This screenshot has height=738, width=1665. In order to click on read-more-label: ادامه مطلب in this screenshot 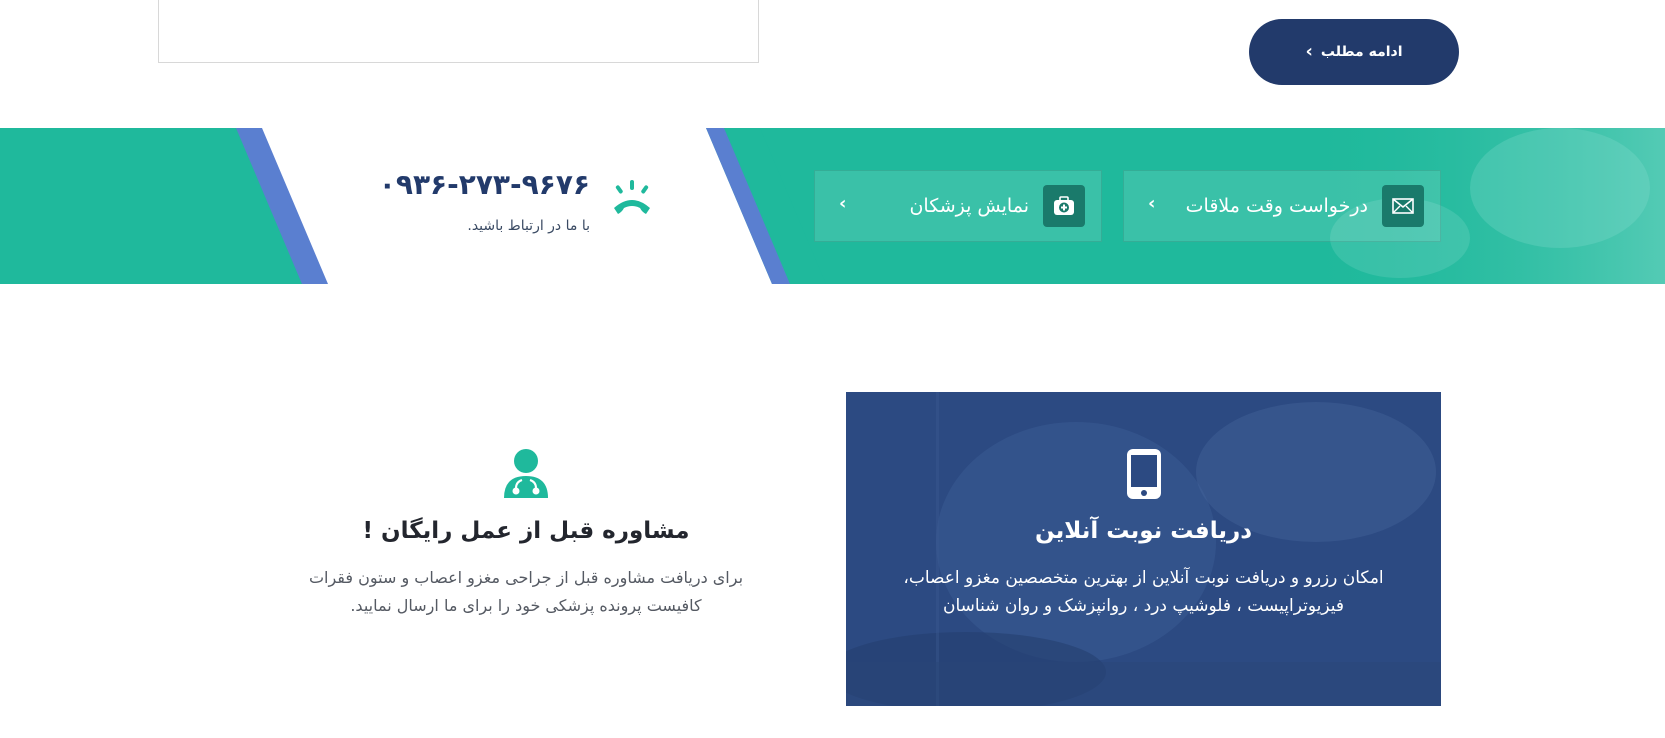, I will do `click(1361, 52)`.